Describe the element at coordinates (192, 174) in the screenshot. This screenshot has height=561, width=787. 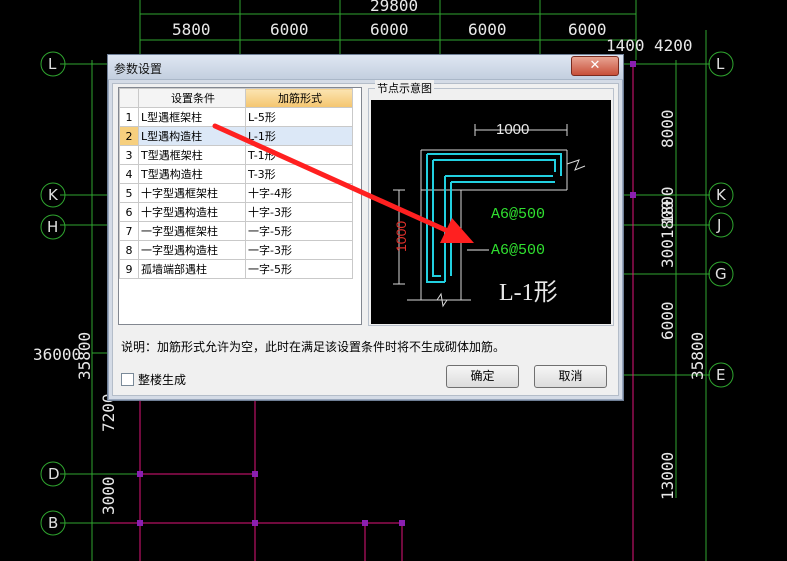
I see `row-condition: T型遇构造柱` at that location.